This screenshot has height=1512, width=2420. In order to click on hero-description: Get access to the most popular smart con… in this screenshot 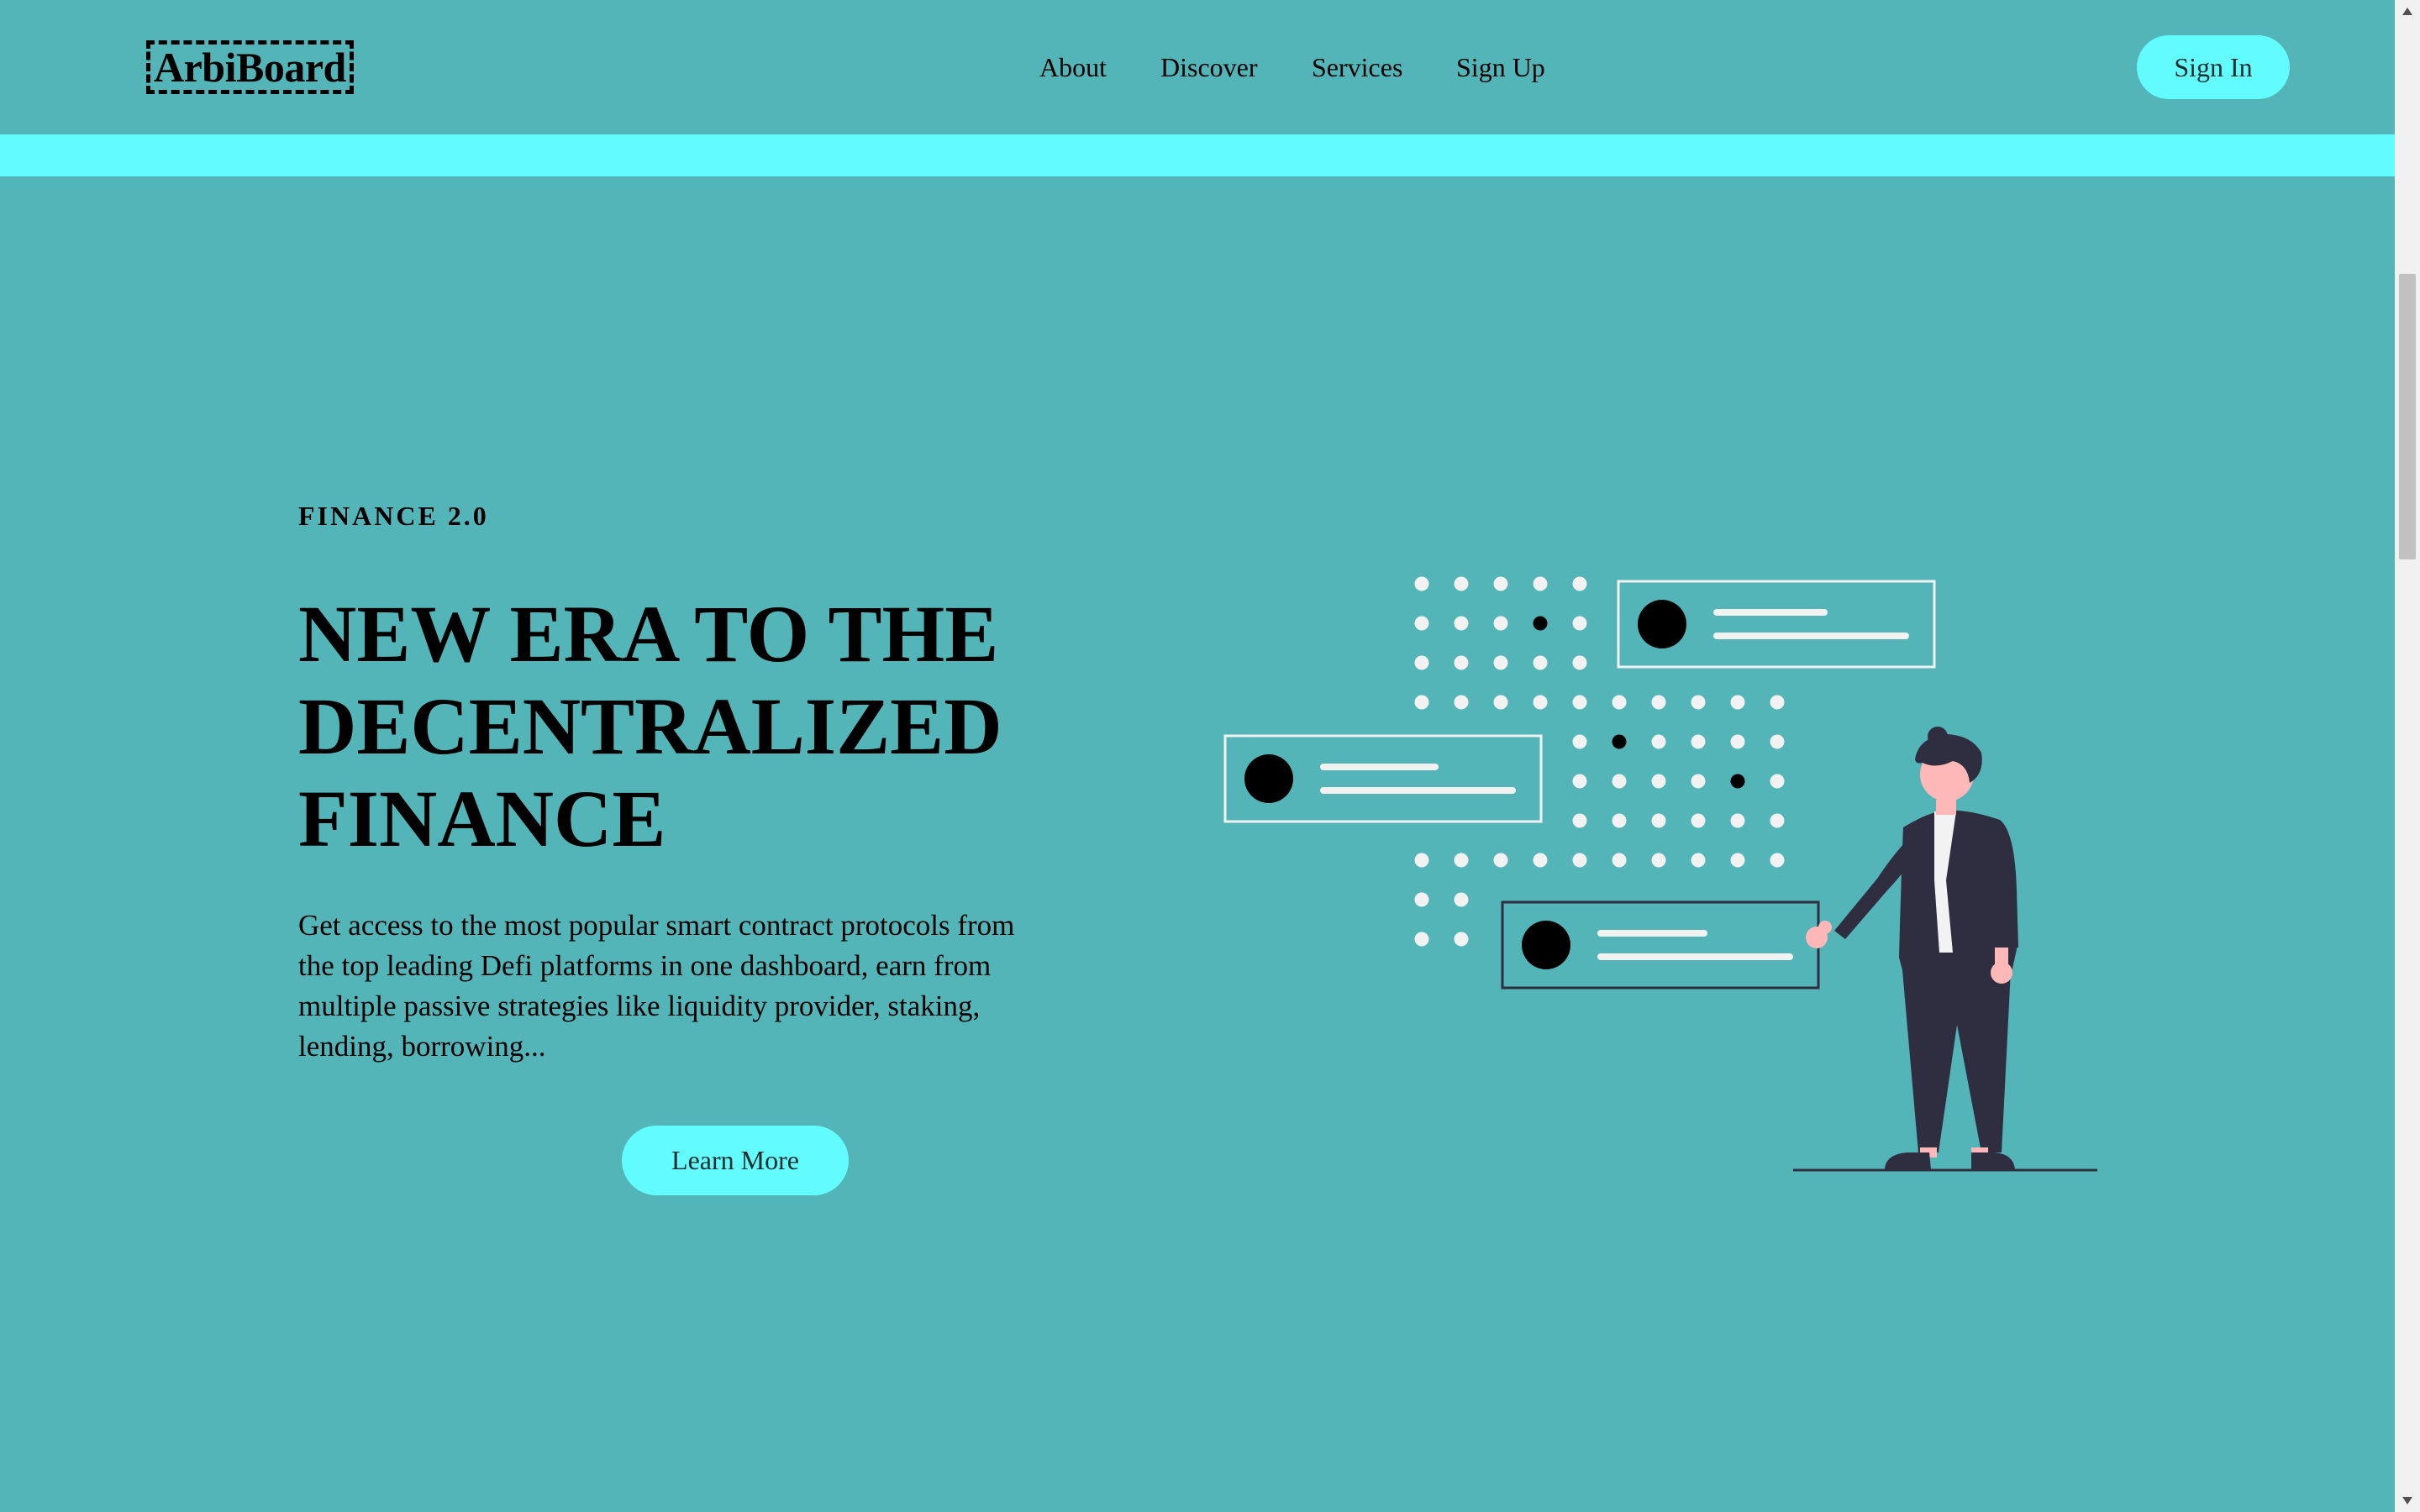, I will do `click(657, 986)`.